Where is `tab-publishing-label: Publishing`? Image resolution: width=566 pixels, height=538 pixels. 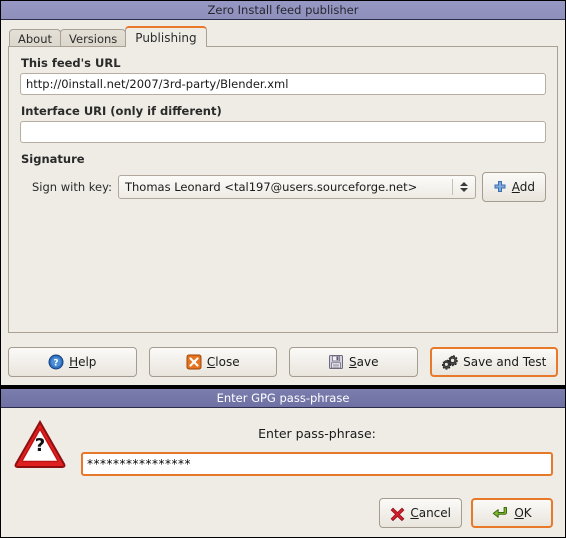
tab-publishing-label: Publishing is located at coordinates (166, 38).